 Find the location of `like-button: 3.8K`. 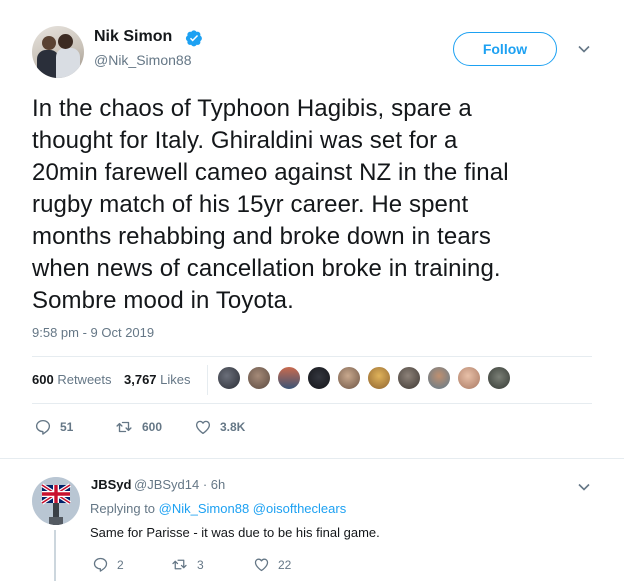

like-button: 3.8K is located at coordinates (219, 427).